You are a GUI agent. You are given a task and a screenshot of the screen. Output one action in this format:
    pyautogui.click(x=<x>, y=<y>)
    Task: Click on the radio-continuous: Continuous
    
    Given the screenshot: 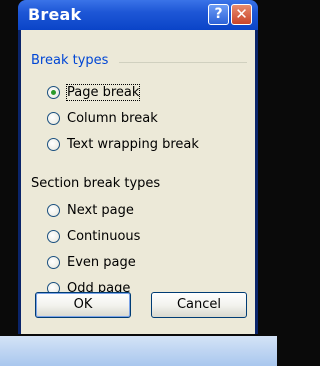 What is the action you would take?
    pyautogui.click(x=93, y=236)
    